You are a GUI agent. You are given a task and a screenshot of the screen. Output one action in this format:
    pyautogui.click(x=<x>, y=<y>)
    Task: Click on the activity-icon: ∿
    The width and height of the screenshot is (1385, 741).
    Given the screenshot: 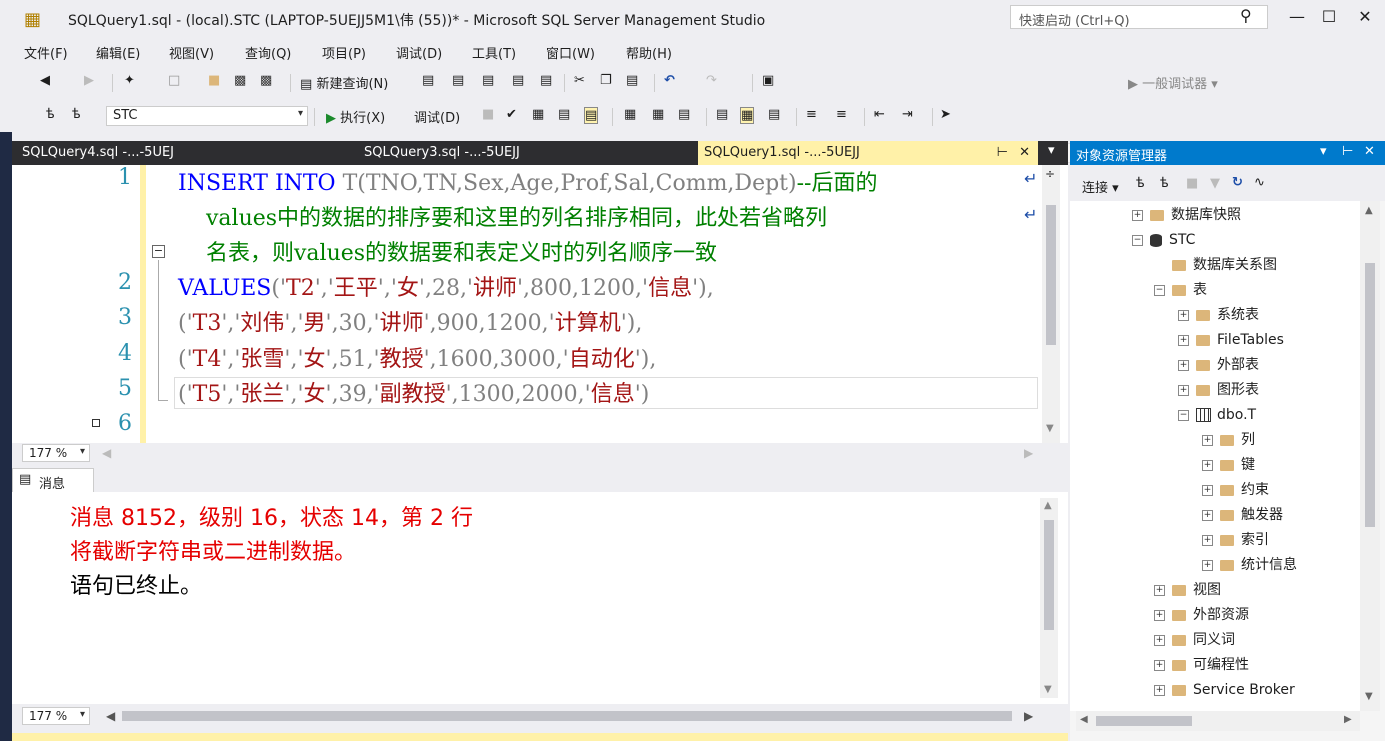 What is the action you would take?
    pyautogui.click(x=1259, y=182)
    